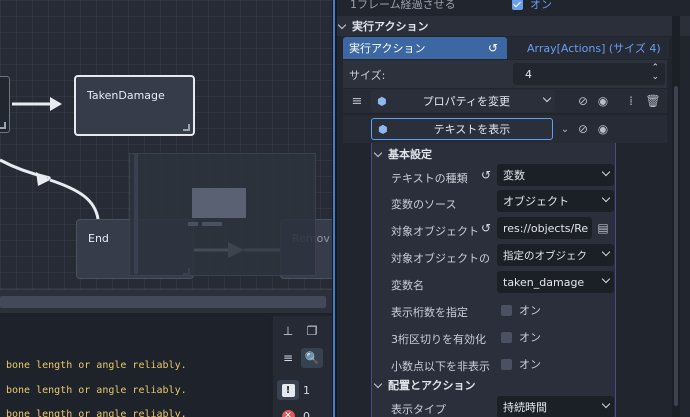  What do you see at coordinates (513, 26) in the screenshot?
I see `section-header-actions: 実行アクション` at bounding box center [513, 26].